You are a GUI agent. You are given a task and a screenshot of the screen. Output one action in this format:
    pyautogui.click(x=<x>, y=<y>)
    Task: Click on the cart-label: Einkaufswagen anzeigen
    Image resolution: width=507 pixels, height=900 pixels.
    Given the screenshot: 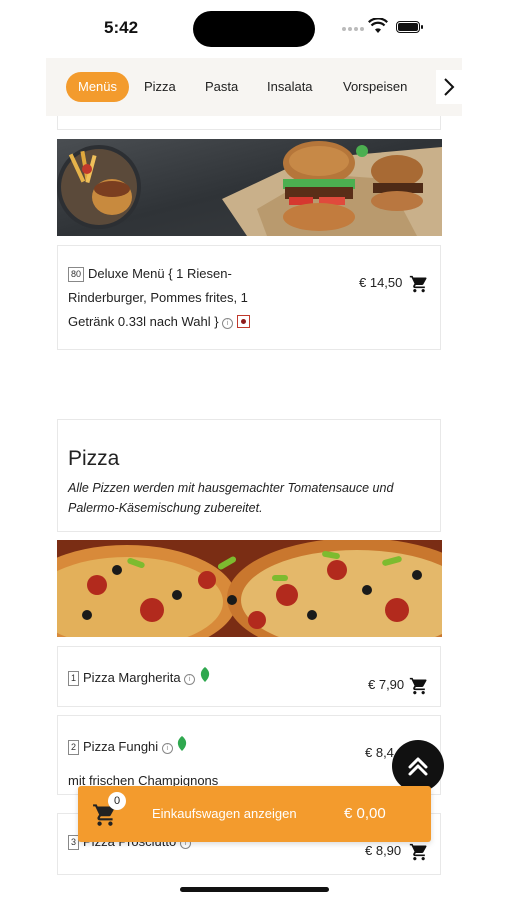 What is the action you would take?
    pyautogui.click(x=224, y=813)
    